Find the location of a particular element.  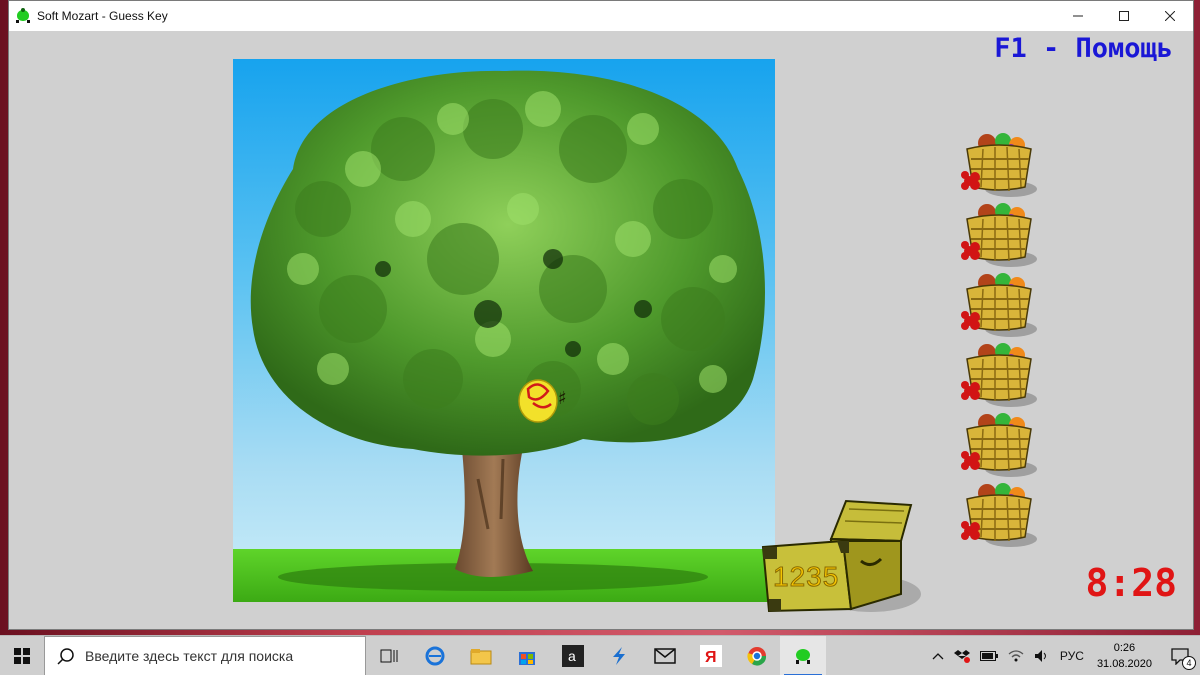

search-input is located at coordinates (225, 655).